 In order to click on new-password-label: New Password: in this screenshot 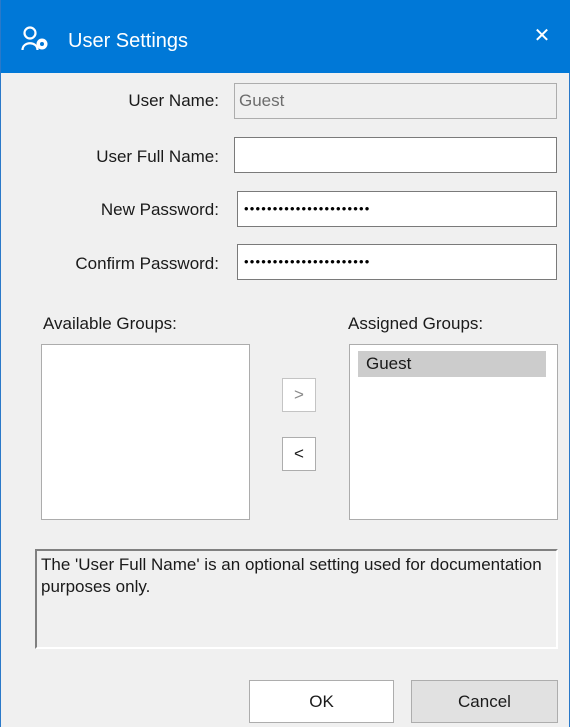, I will do `click(159, 209)`.